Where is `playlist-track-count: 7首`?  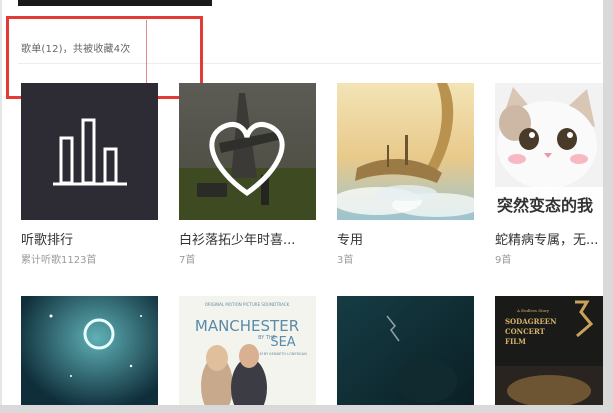 playlist-track-count: 7首 is located at coordinates (187, 260).